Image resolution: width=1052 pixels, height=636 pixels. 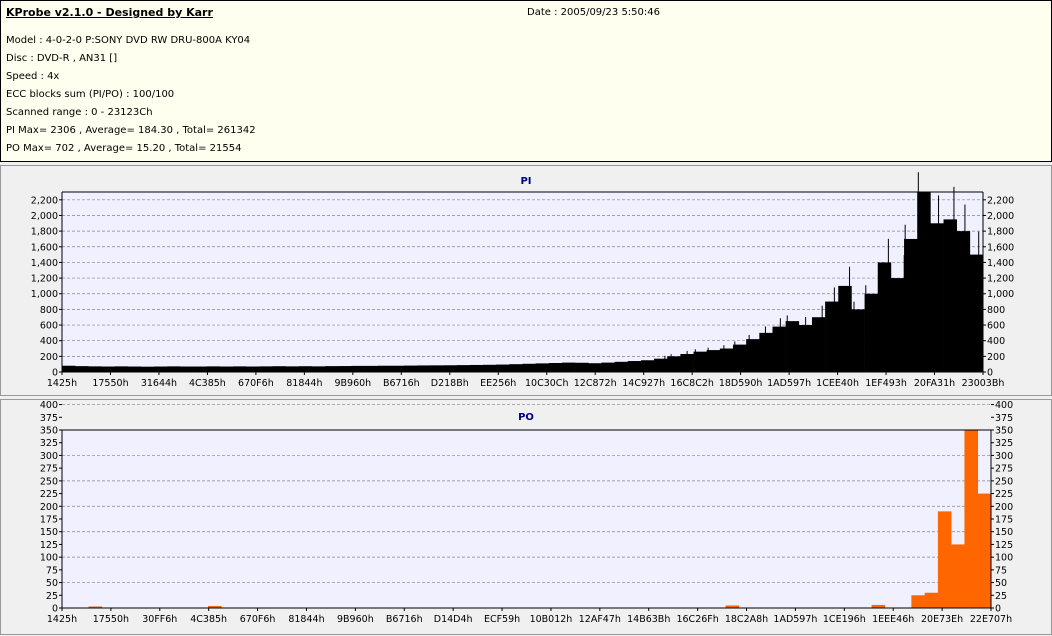 I want to click on y-tick-label-left: 1,000, so click(x=44, y=294).